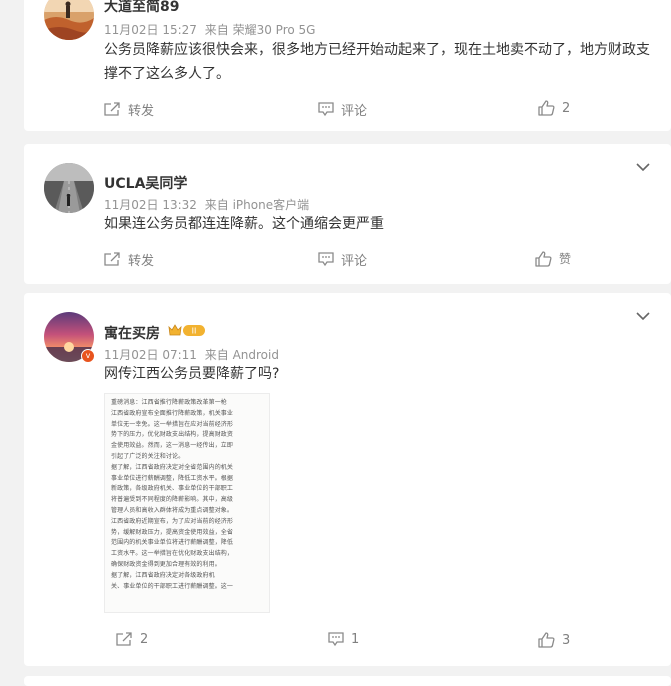  Describe the element at coordinates (192, 374) in the screenshot. I see `post-text: 网传江西公务员要降薪了吗?` at that location.